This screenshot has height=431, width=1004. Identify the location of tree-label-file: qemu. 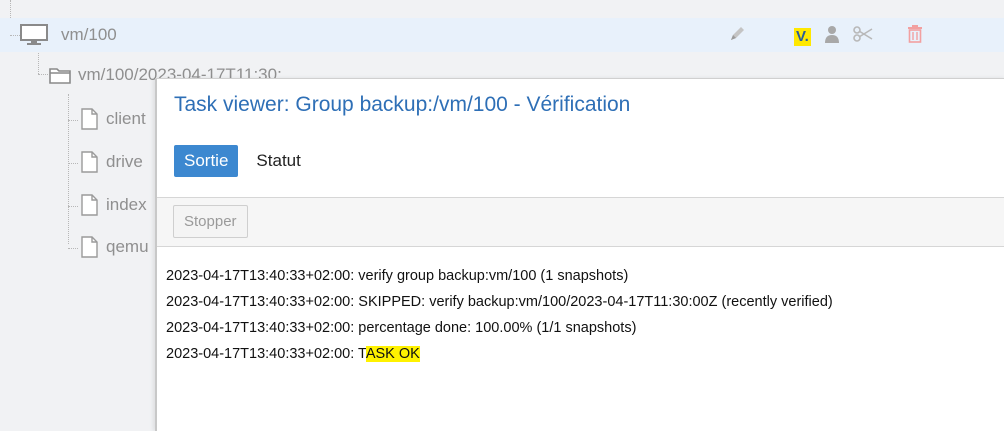
(127, 246).